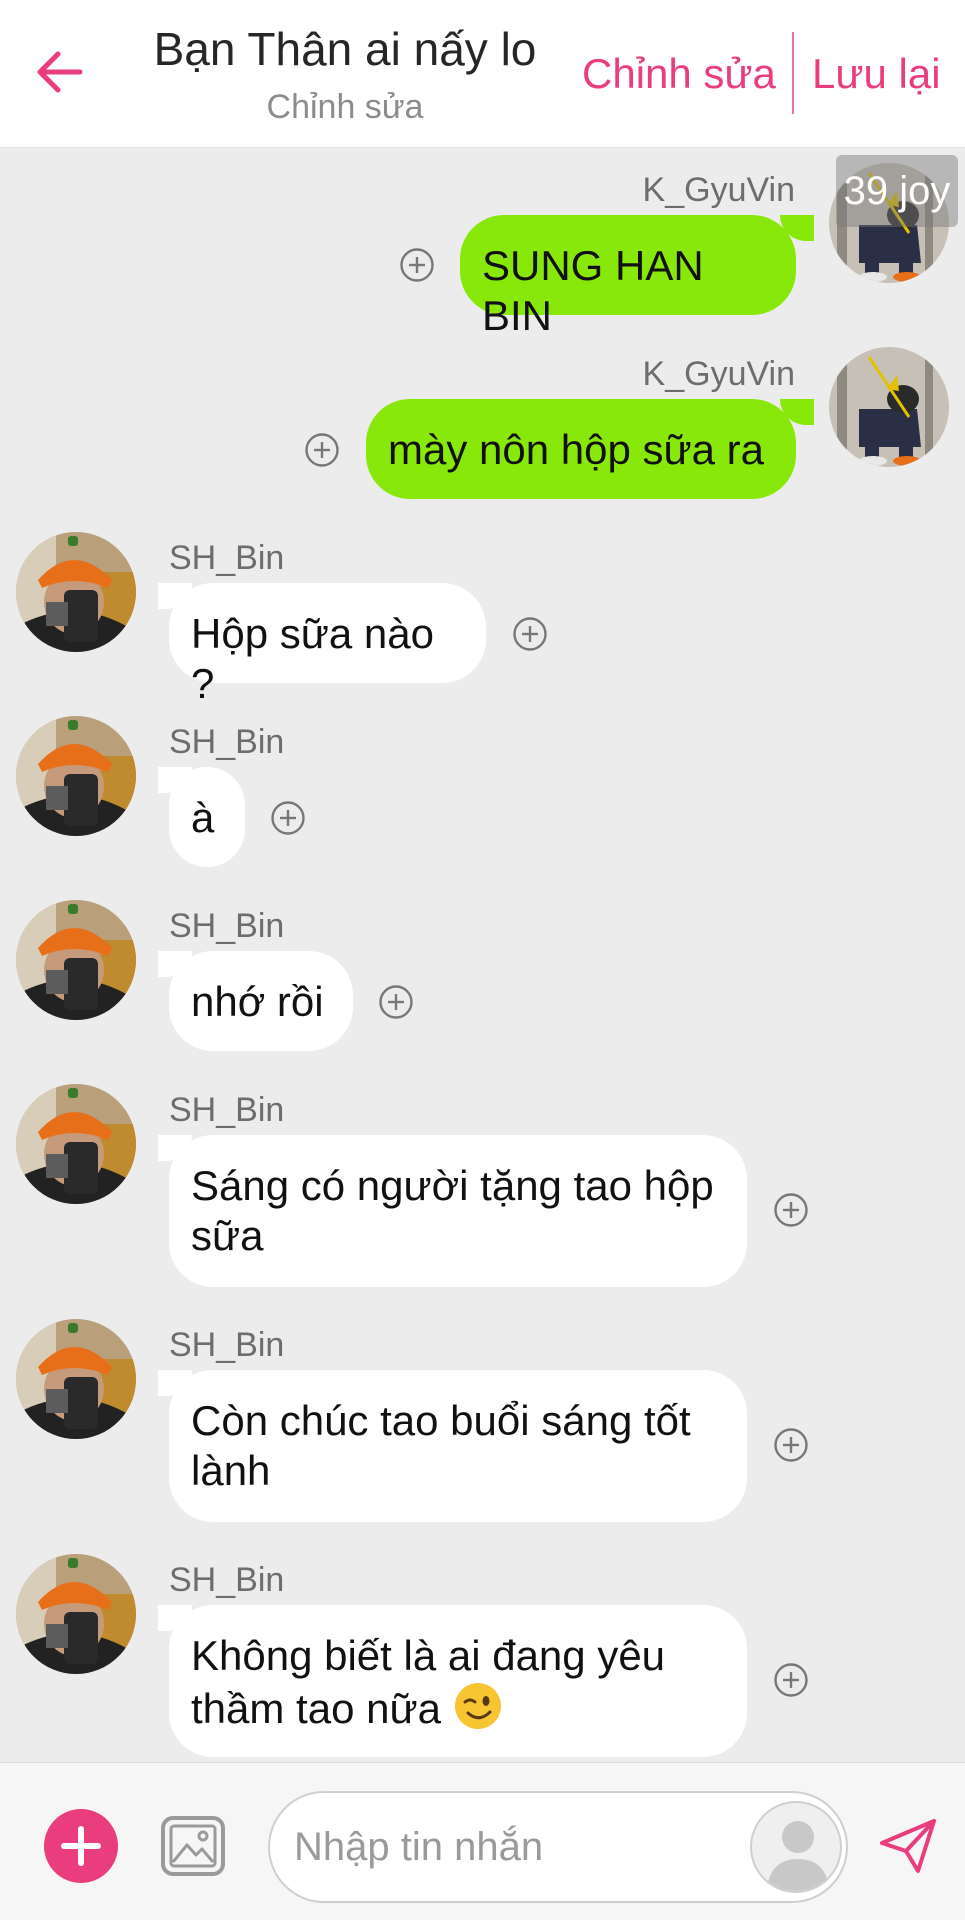  I want to click on message-bubble-incoming: nhớ rồi, so click(261, 1001).